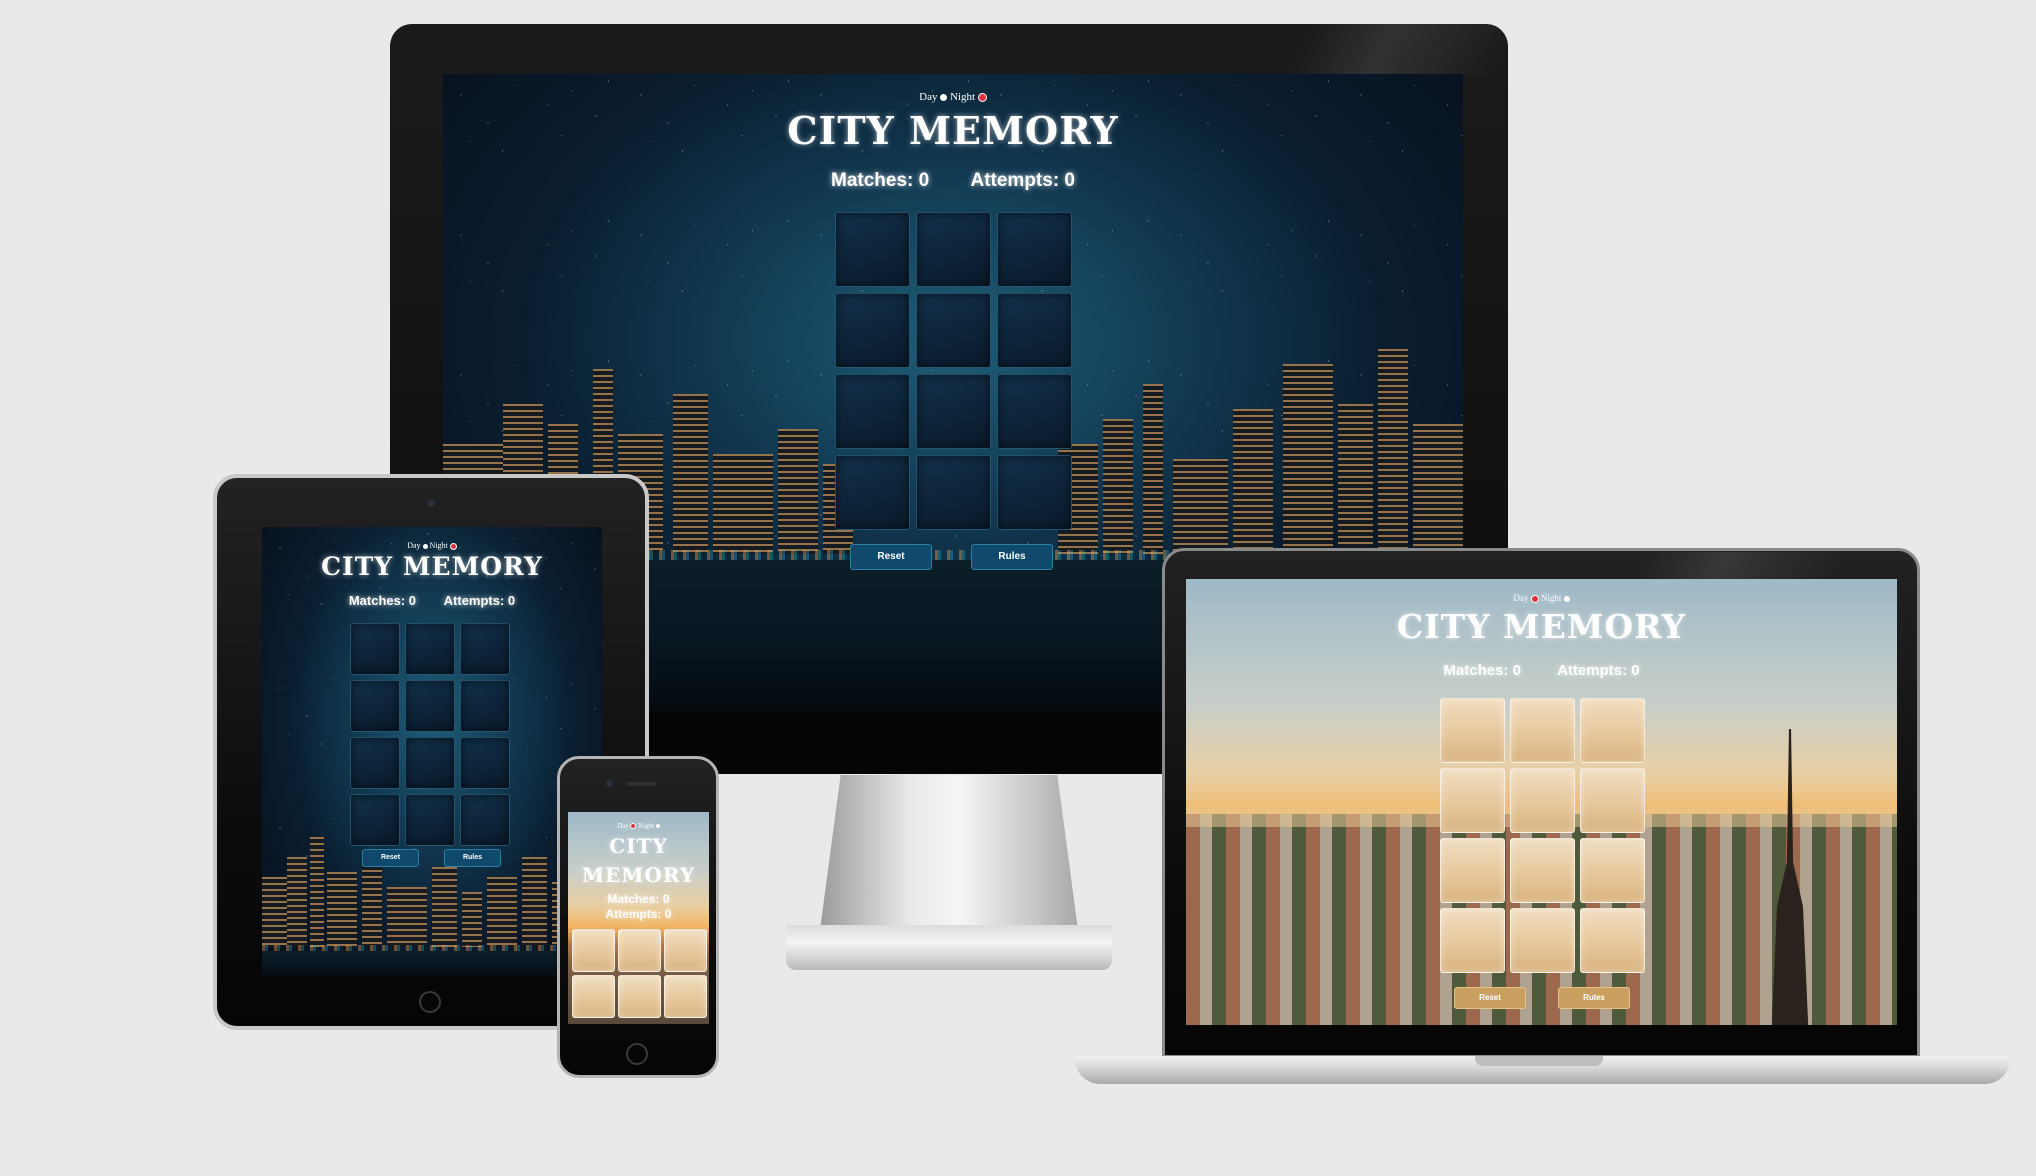 The height and width of the screenshot is (1176, 2036). What do you see at coordinates (430, 1002) in the screenshot?
I see `tablet-home-button` at bounding box center [430, 1002].